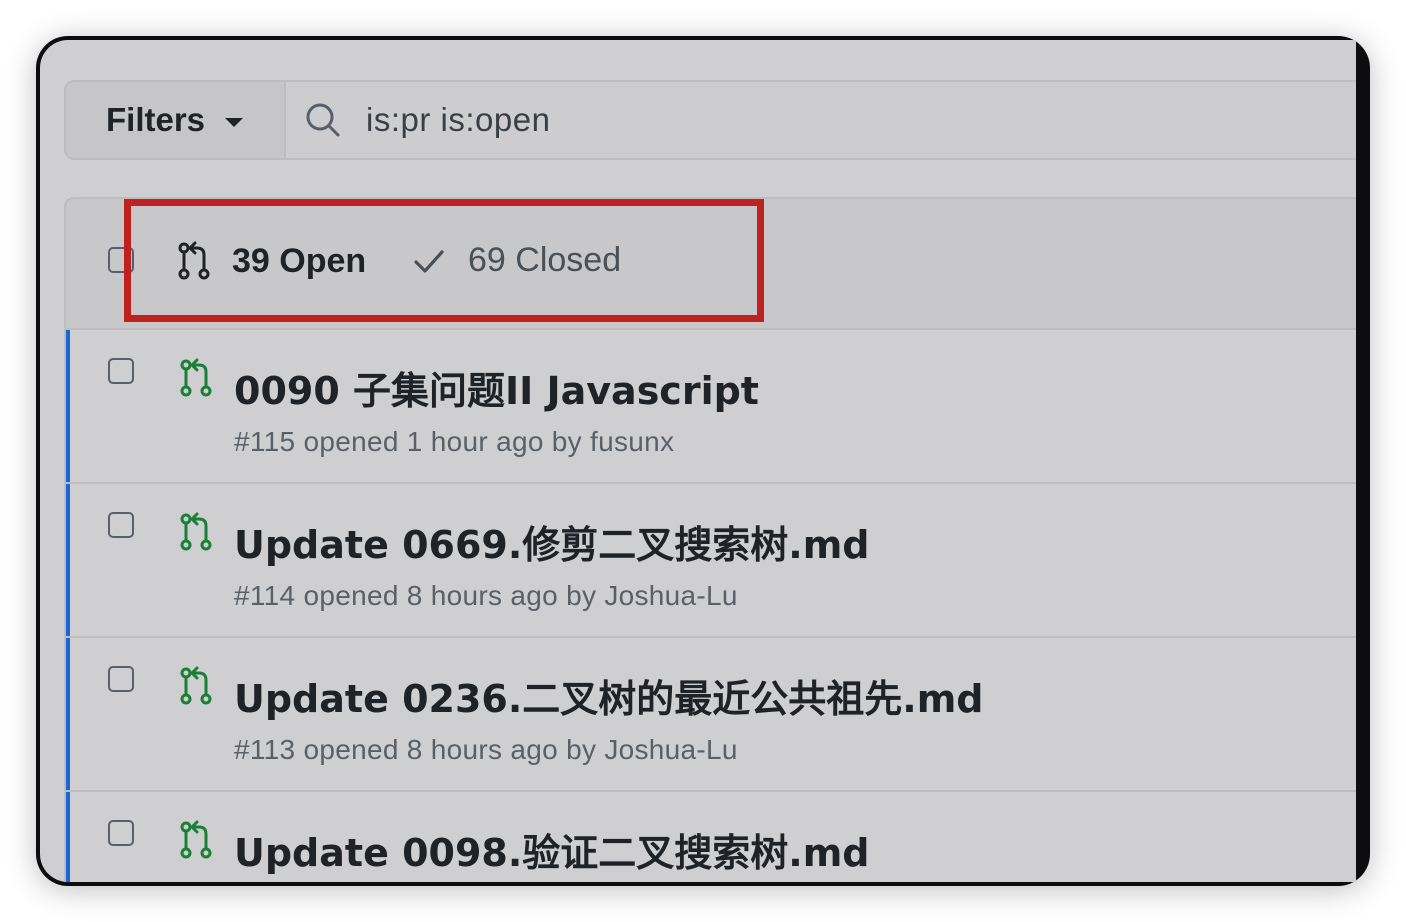 The width and height of the screenshot is (1406, 922). What do you see at coordinates (234, 122) in the screenshot?
I see `caret-down-icon` at bounding box center [234, 122].